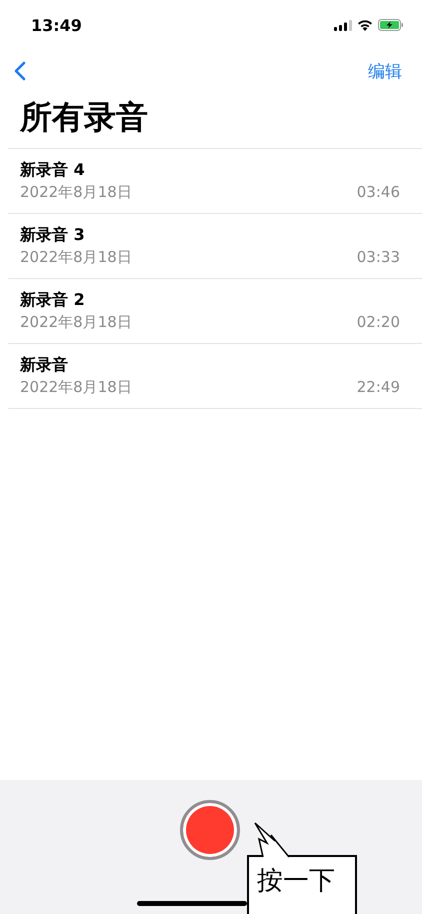 This screenshot has height=914, width=422. I want to click on recording-name: 新录音 2, so click(53, 300).